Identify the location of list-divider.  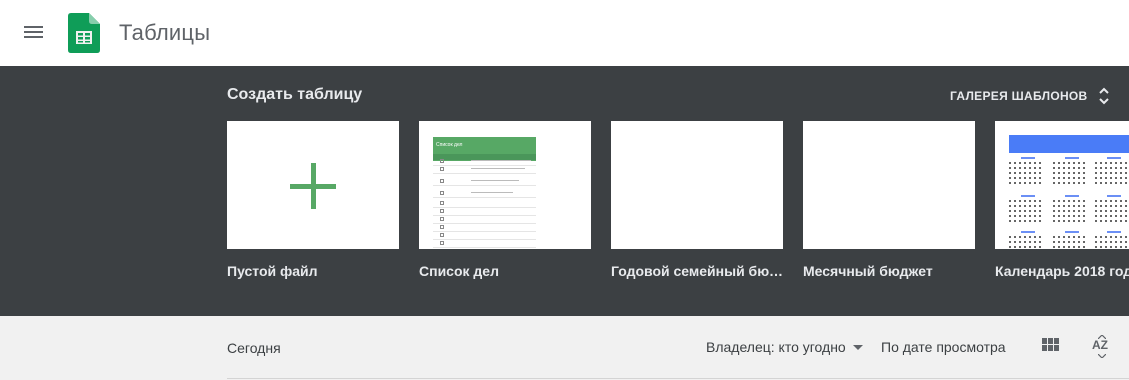
(678, 378).